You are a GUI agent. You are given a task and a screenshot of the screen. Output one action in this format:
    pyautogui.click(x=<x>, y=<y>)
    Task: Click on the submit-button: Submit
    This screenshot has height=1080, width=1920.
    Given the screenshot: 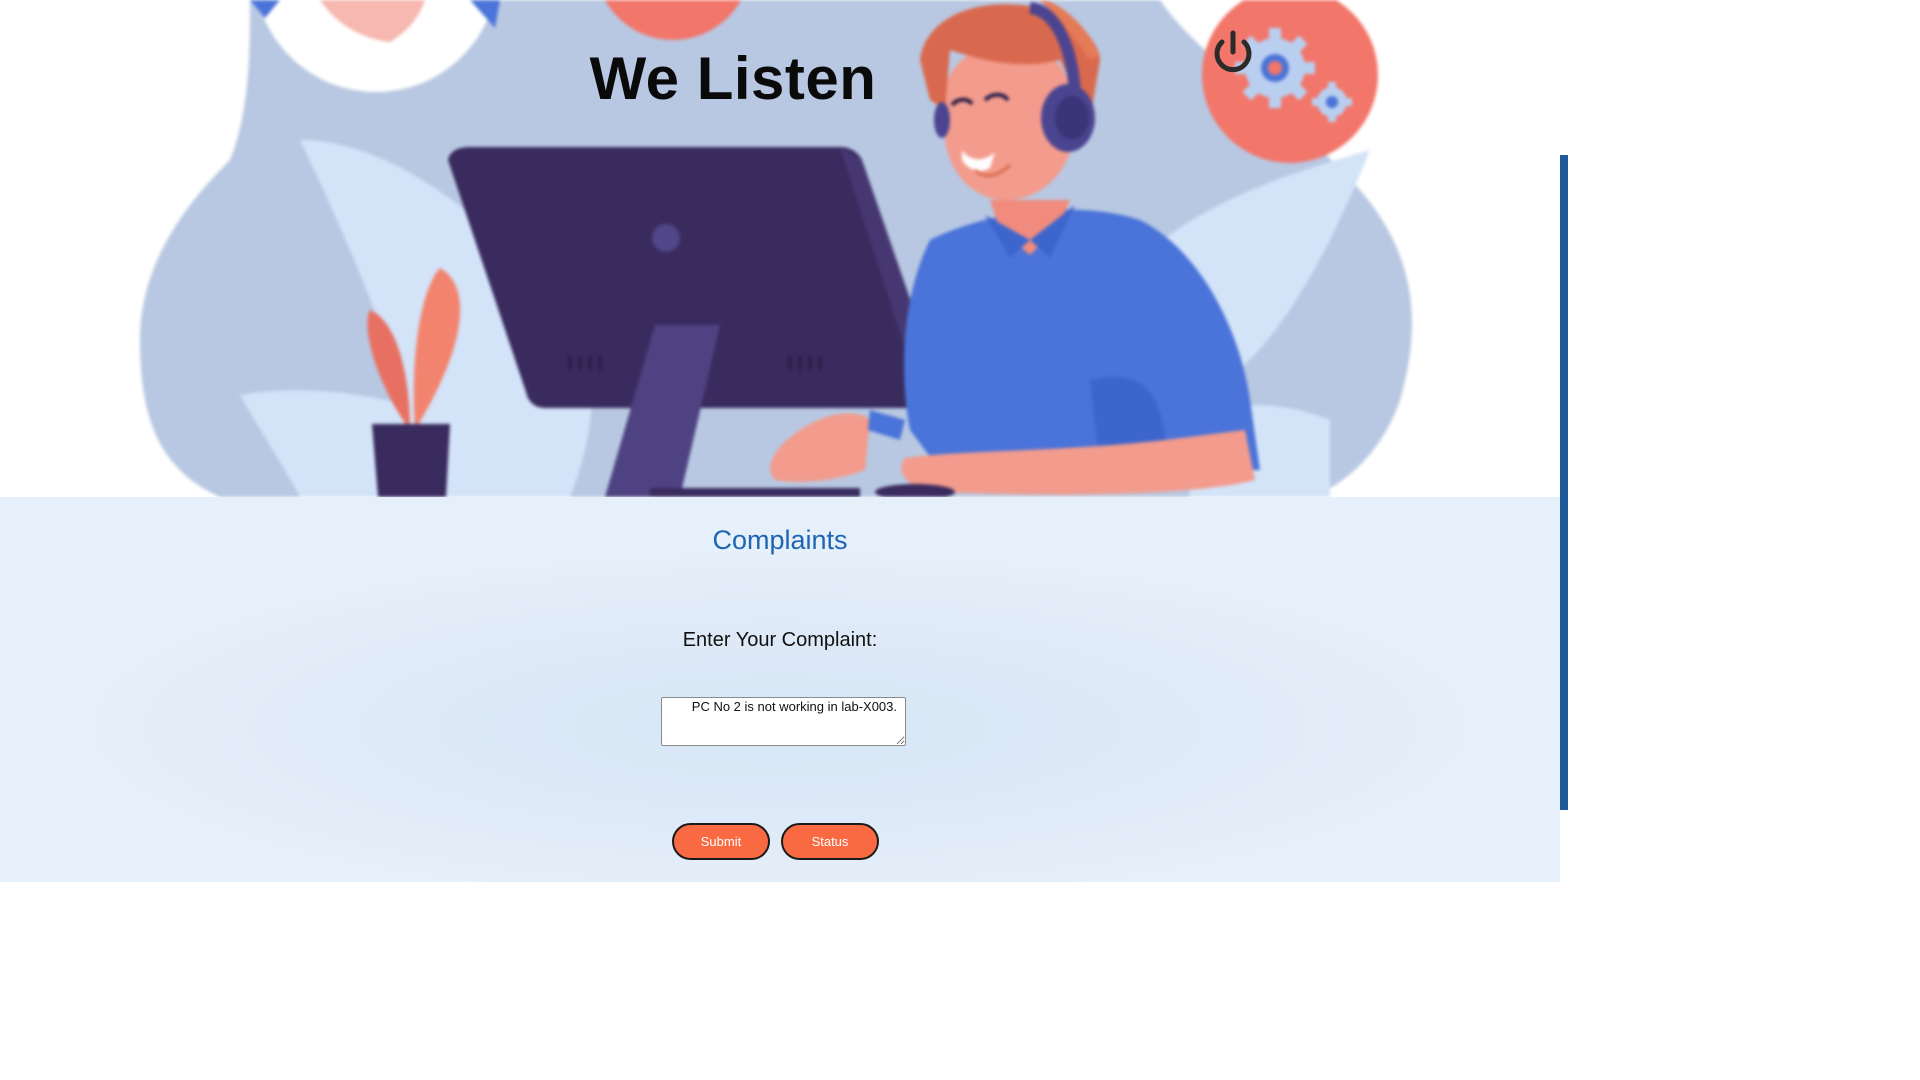 What is the action you would take?
    pyautogui.click(x=721, y=841)
    